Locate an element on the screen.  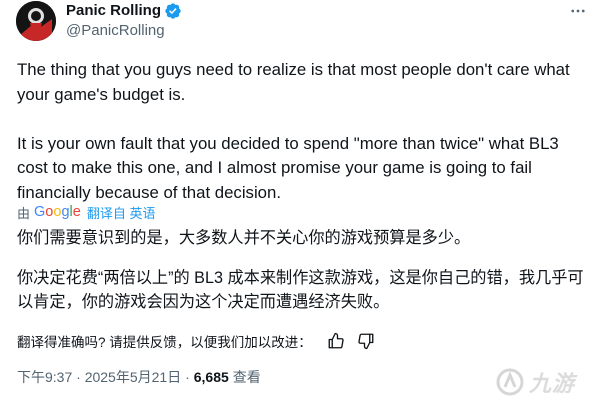
author-info: Panic Rolling @PanicRolling is located at coordinates (124, 21).